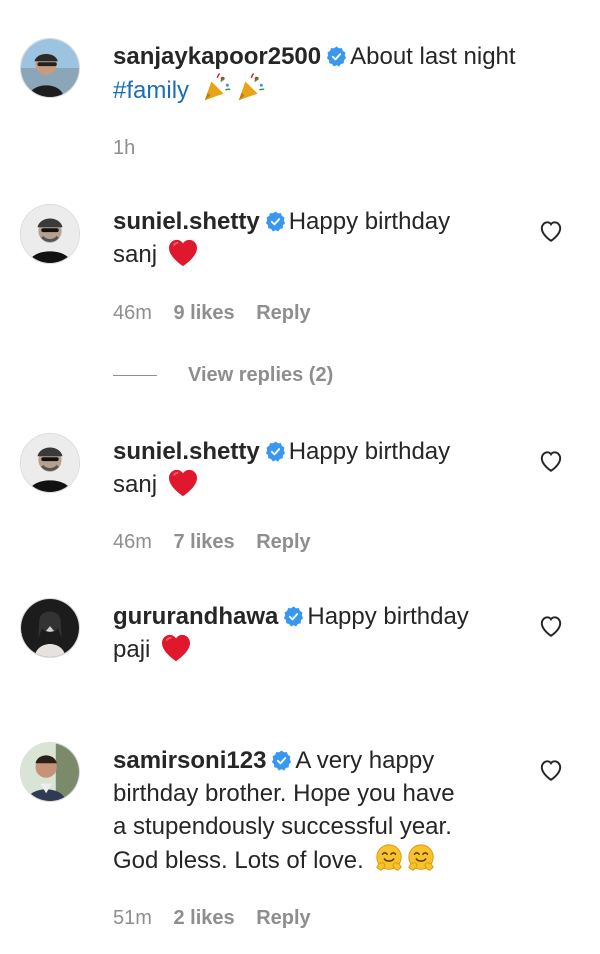 The image size is (600, 954). What do you see at coordinates (203, 918) in the screenshot?
I see `likes-count: 2 likes` at bounding box center [203, 918].